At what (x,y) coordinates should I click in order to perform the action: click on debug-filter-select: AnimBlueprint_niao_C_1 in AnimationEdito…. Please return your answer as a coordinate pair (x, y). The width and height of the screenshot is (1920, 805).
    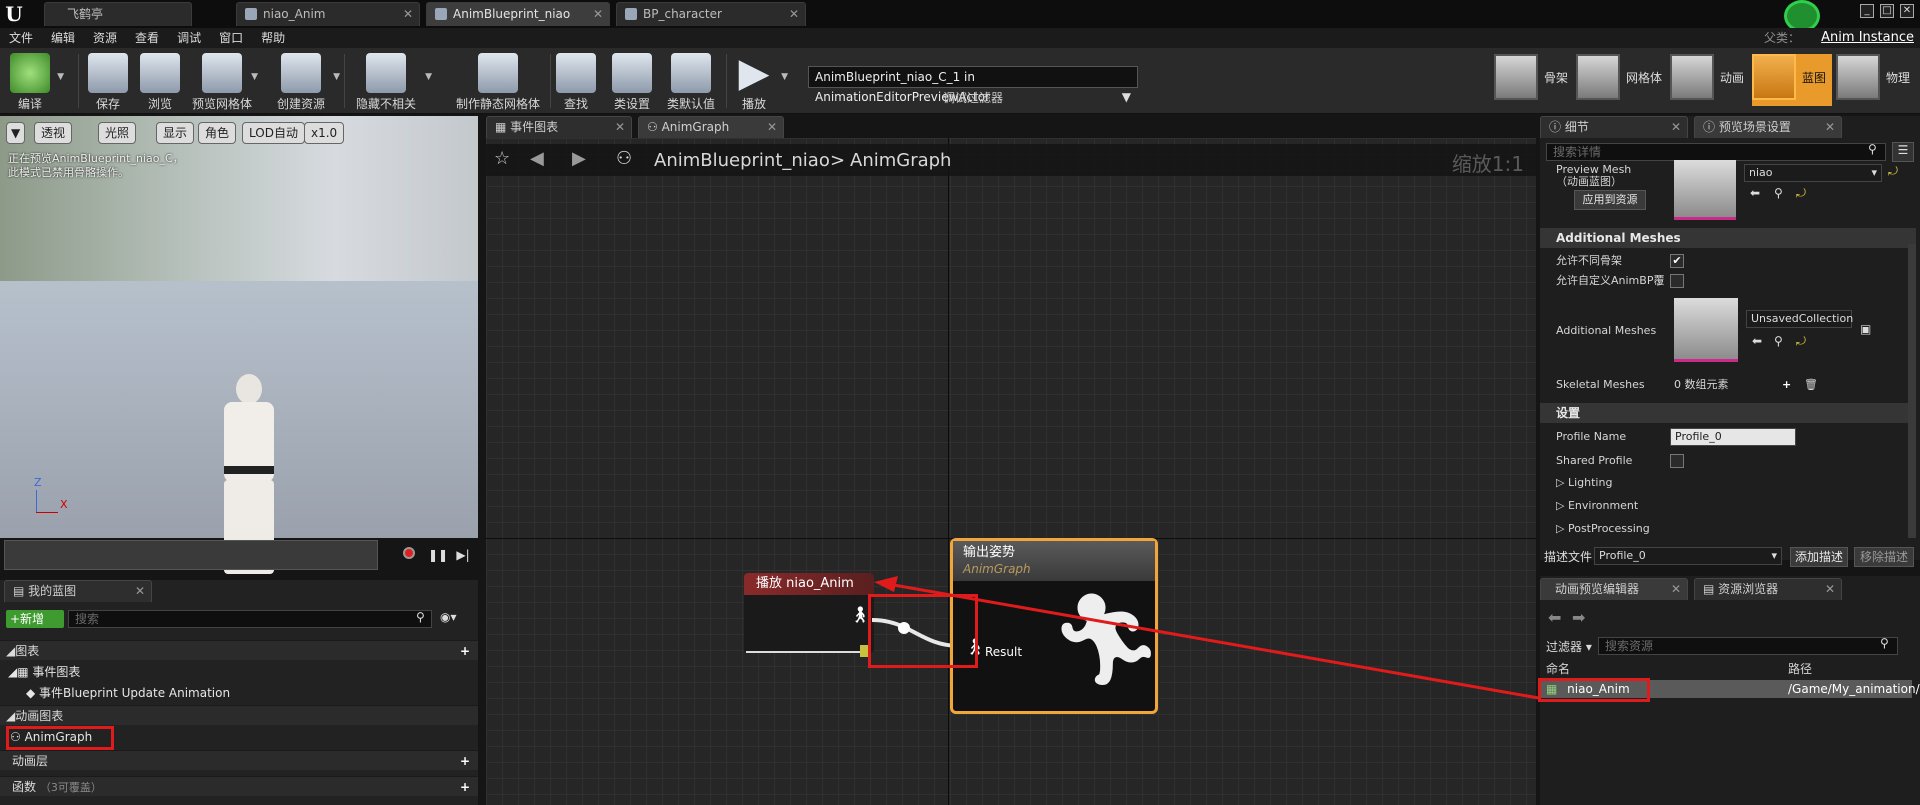
    Looking at the image, I should click on (973, 85).